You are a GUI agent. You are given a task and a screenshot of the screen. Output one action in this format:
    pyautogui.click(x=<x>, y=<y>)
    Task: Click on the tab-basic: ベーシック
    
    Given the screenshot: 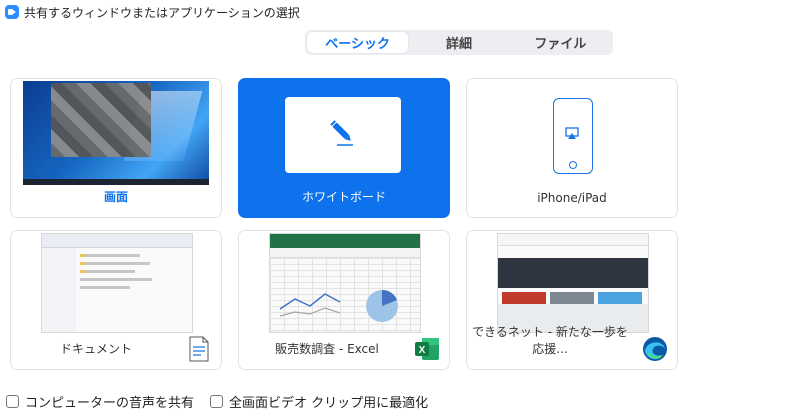 What is the action you would take?
    pyautogui.click(x=358, y=42)
    